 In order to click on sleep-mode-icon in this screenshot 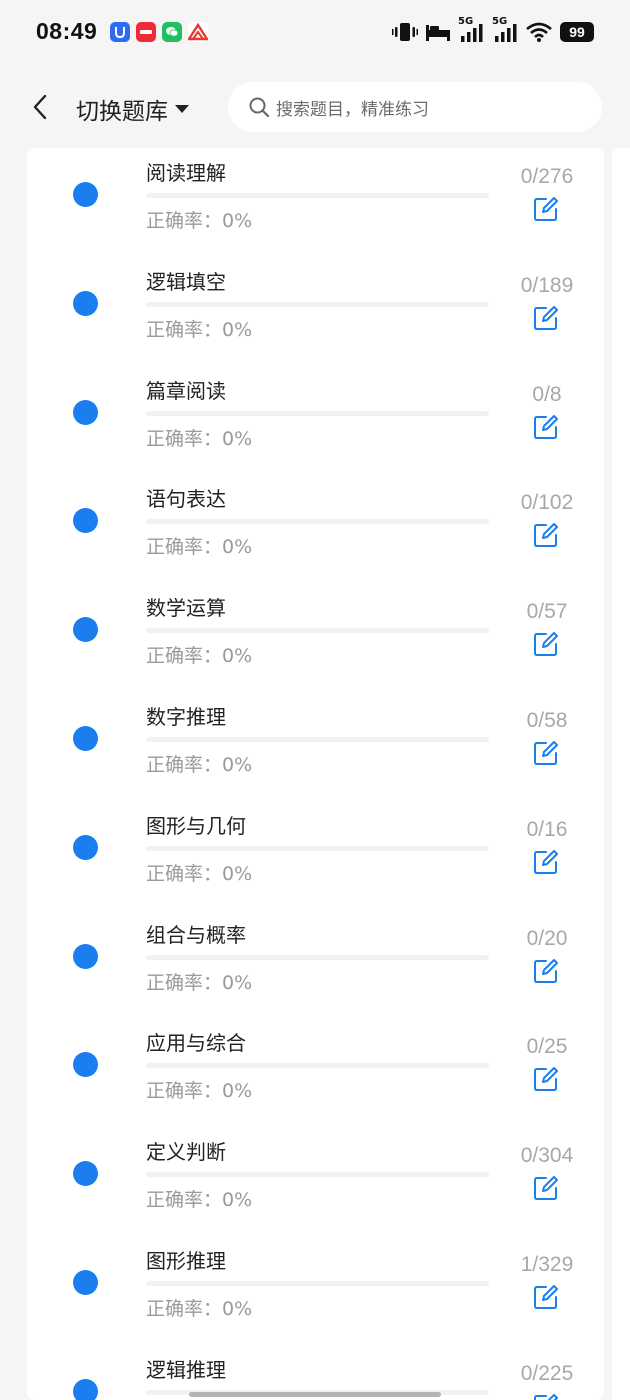, I will do `click(438, 32)`.